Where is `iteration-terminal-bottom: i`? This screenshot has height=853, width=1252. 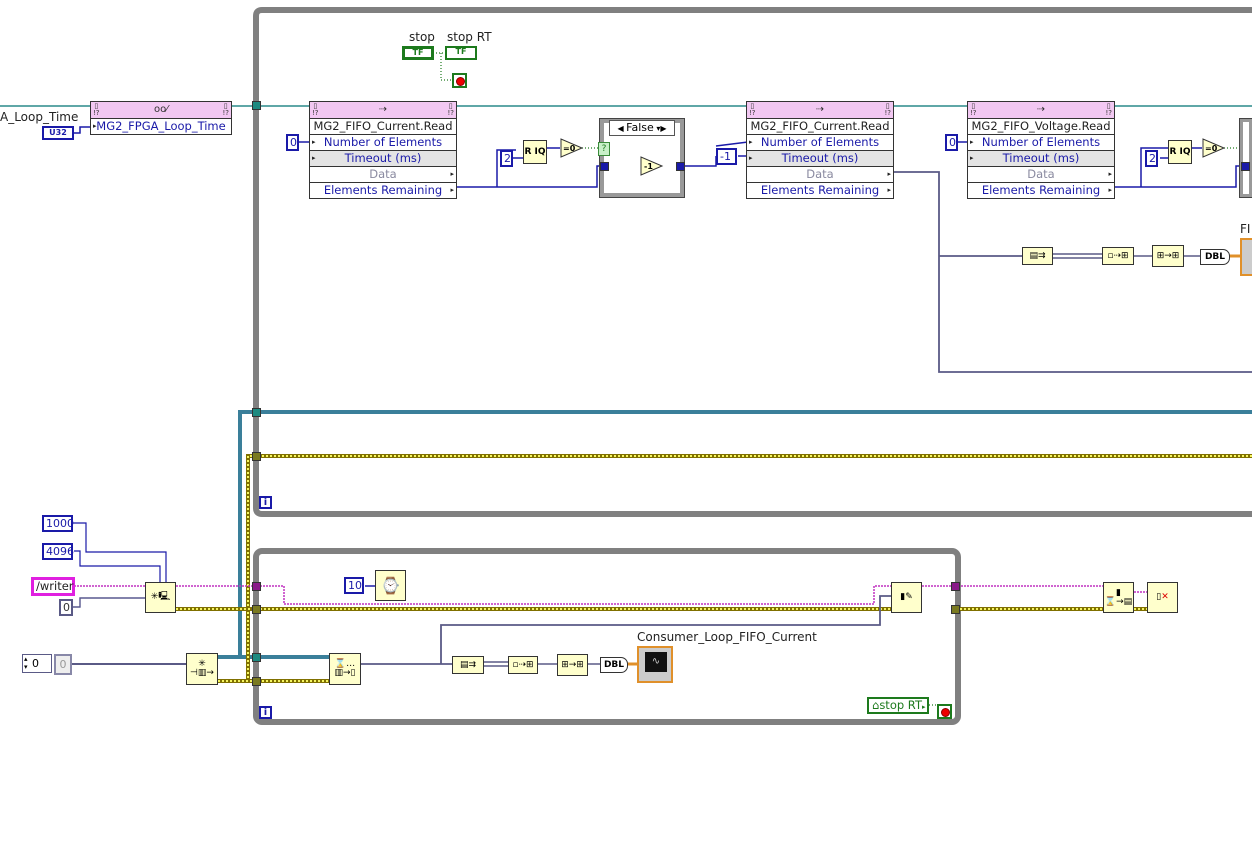 iteration-terminal-bottom: i is located at coordinates (265, 712).